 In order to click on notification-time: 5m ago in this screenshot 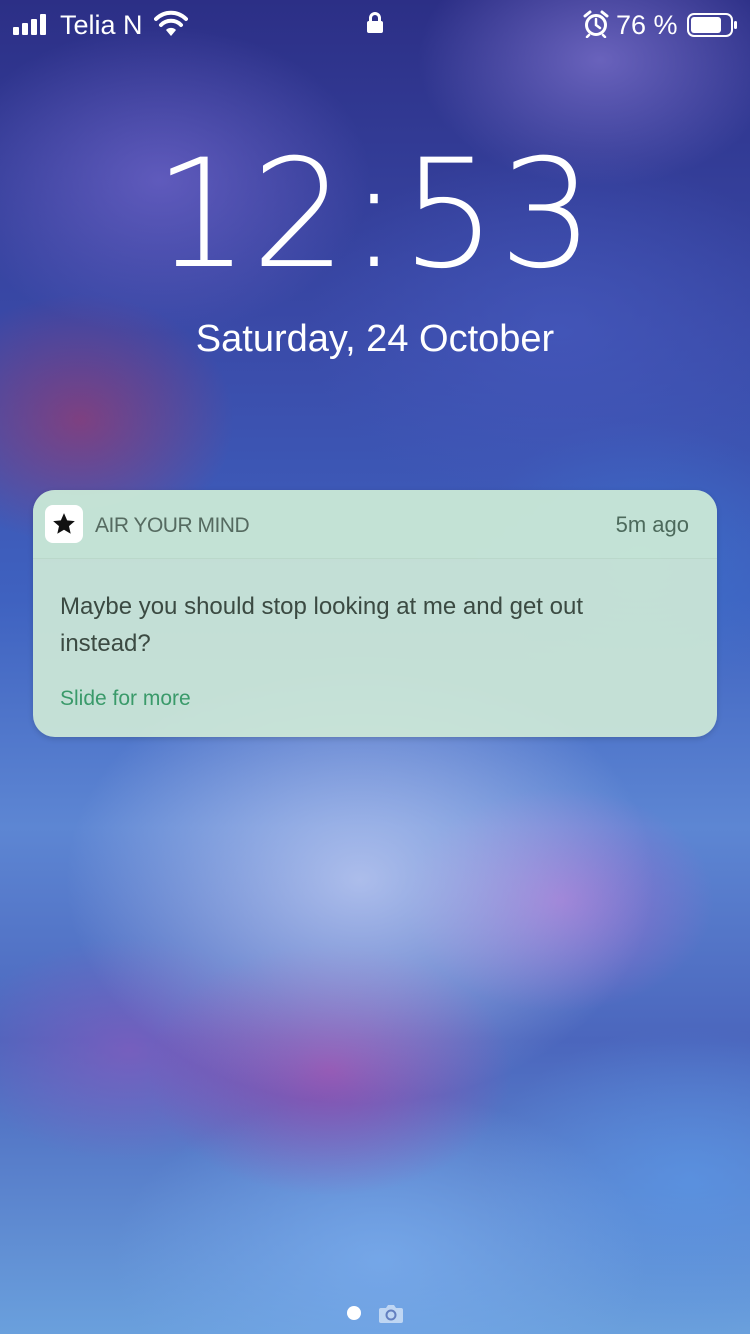, I will do `click(652, 524)`.